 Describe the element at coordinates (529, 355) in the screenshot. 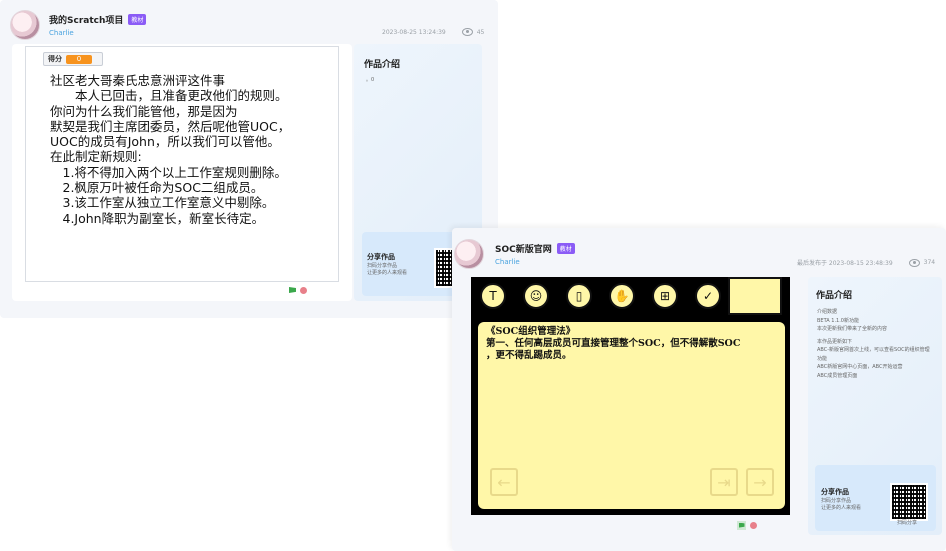

I see `notice-line: ，更不得乱踢成员。` at that location.